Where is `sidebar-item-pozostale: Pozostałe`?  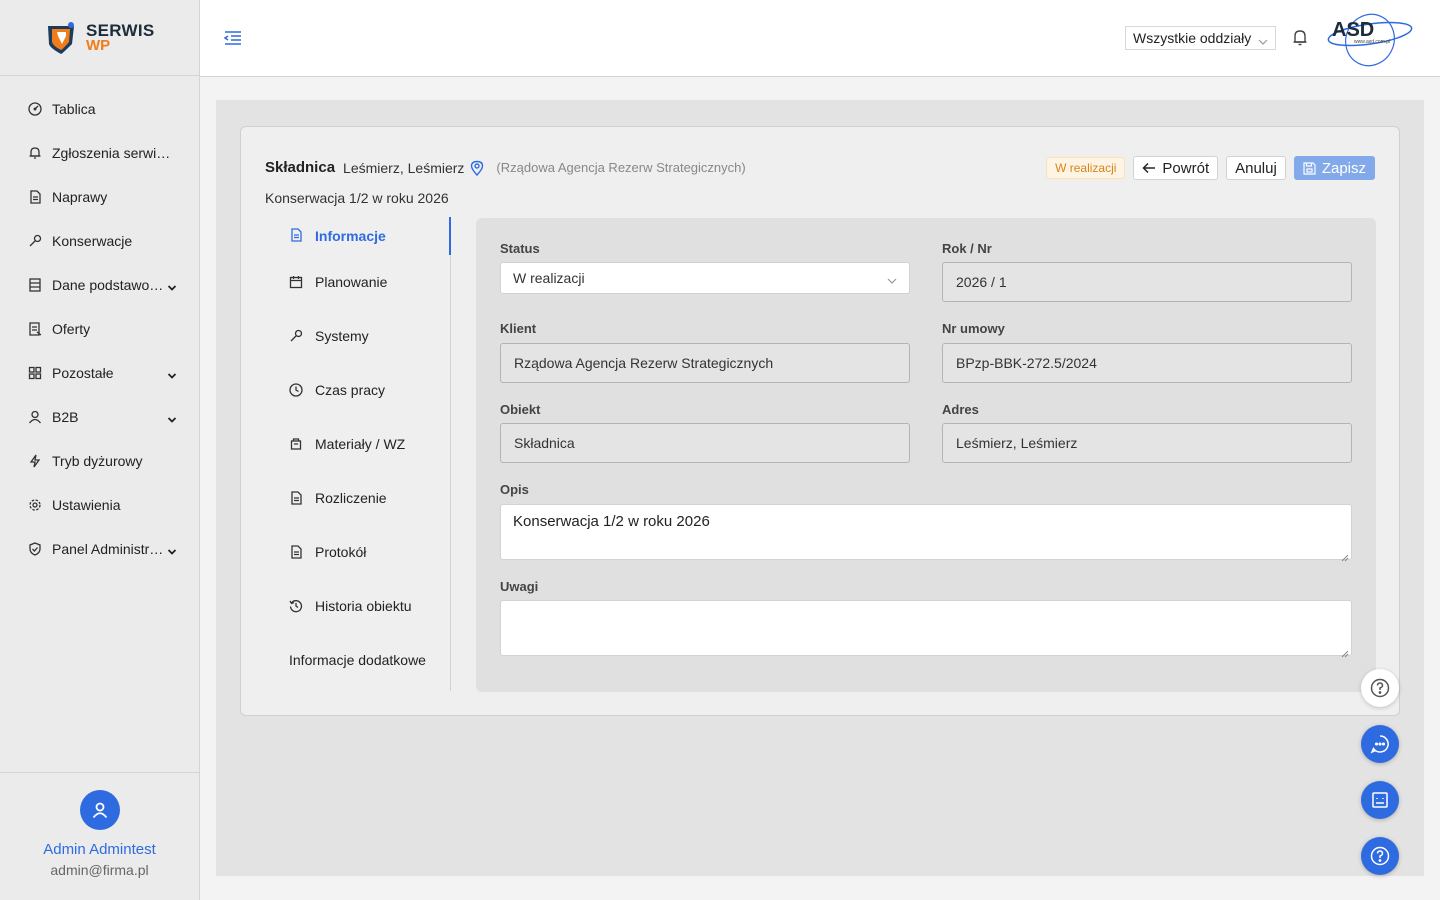
sidebar-item-pozostale: Pozostałe is located at coordinates (99, 373).